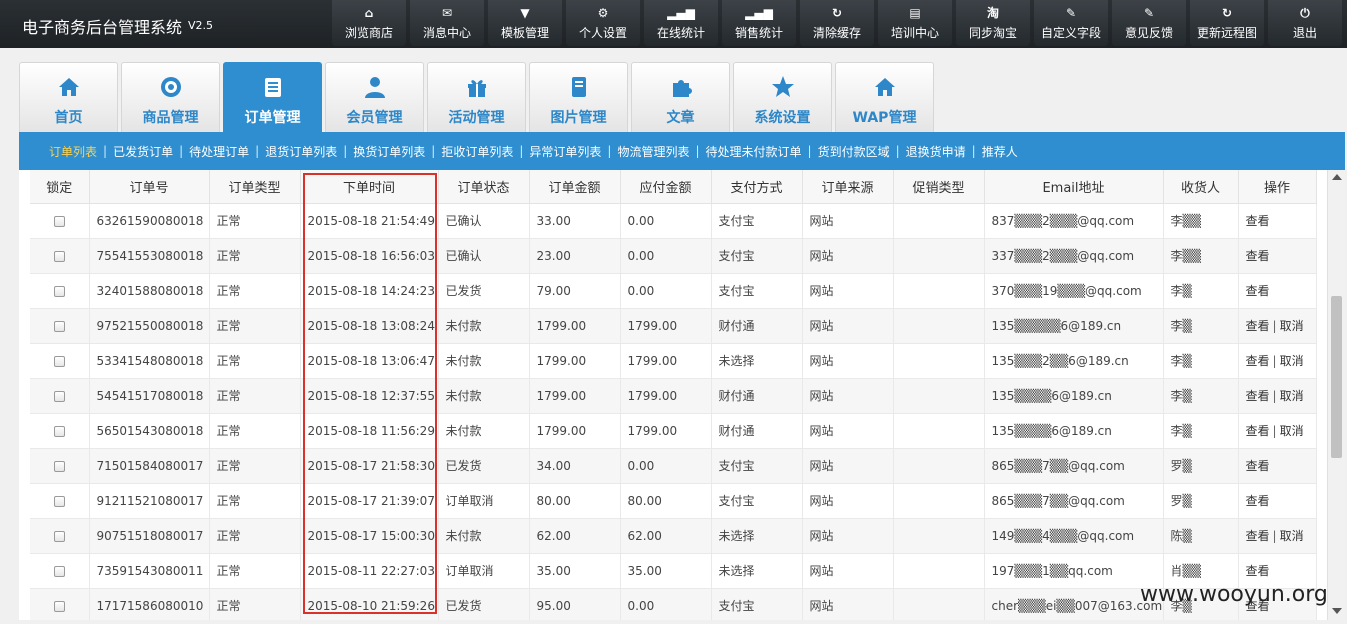 Image resolution: width=1347 pixels, height=624 pixels. What do you see at coordinates (60, 187) in the screenshot?
I see `column-header: 锁定` at bounding box center [60, 187].